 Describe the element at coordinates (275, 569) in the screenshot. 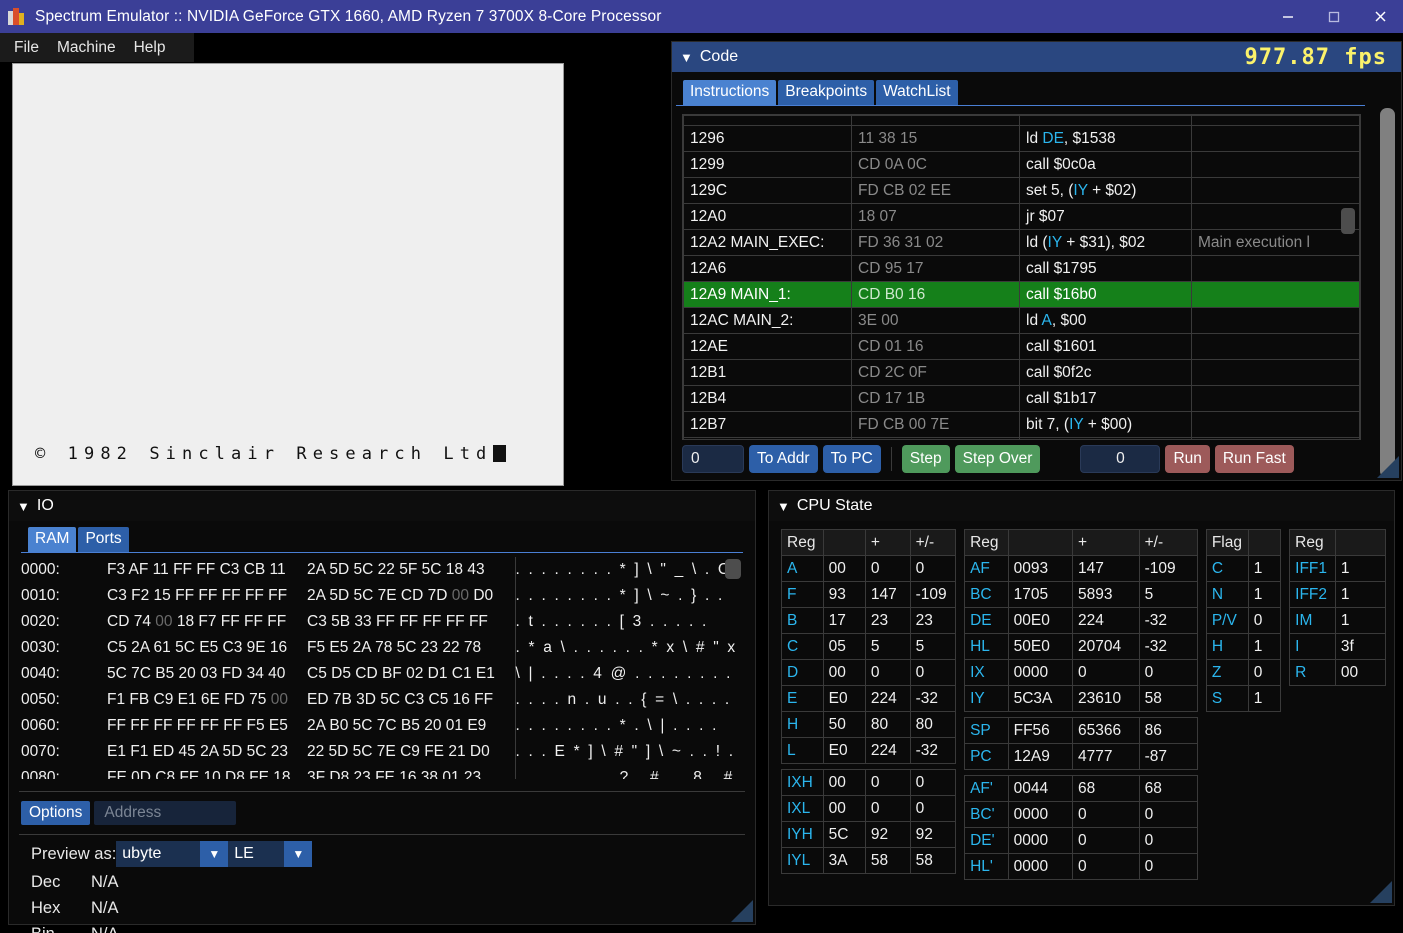

I see `hex-byte: 11` at that location.